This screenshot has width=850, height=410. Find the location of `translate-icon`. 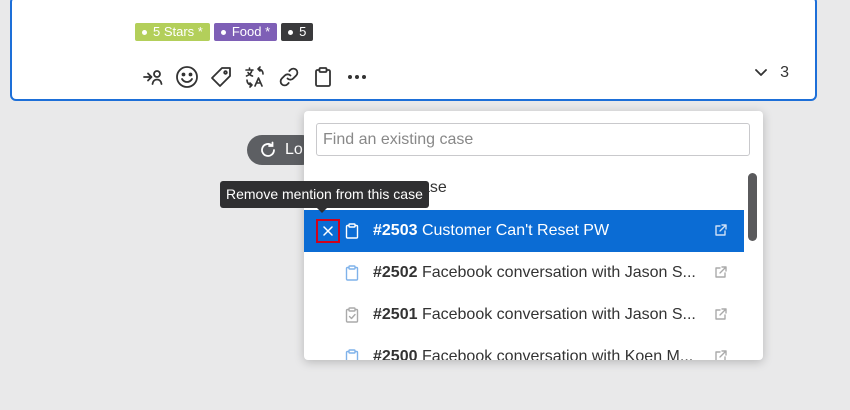

translate-icon is located at coordinates (254, 77).